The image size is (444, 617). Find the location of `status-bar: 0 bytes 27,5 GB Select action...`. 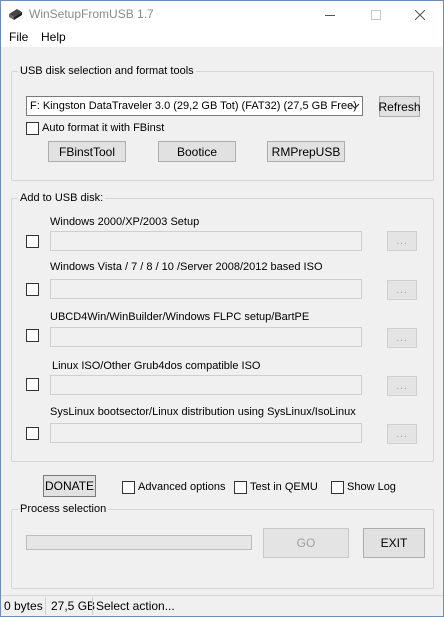

status-bar: 0 bytes 27,5 GB Select action... is located at coordinates (222, 605).